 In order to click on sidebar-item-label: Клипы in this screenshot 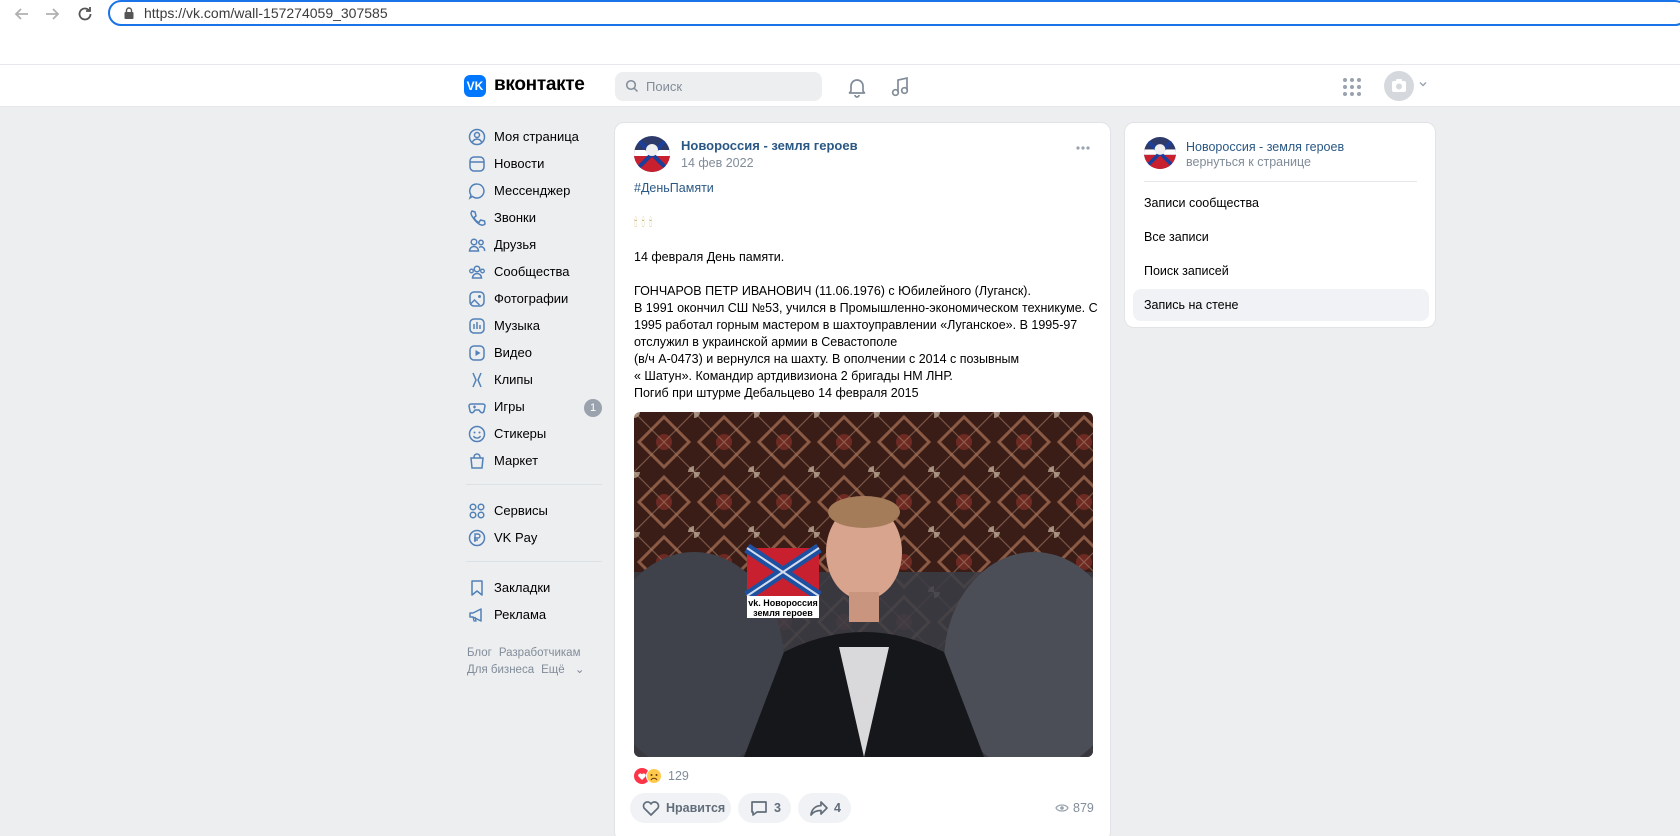, I will do `click(513, 379)`.